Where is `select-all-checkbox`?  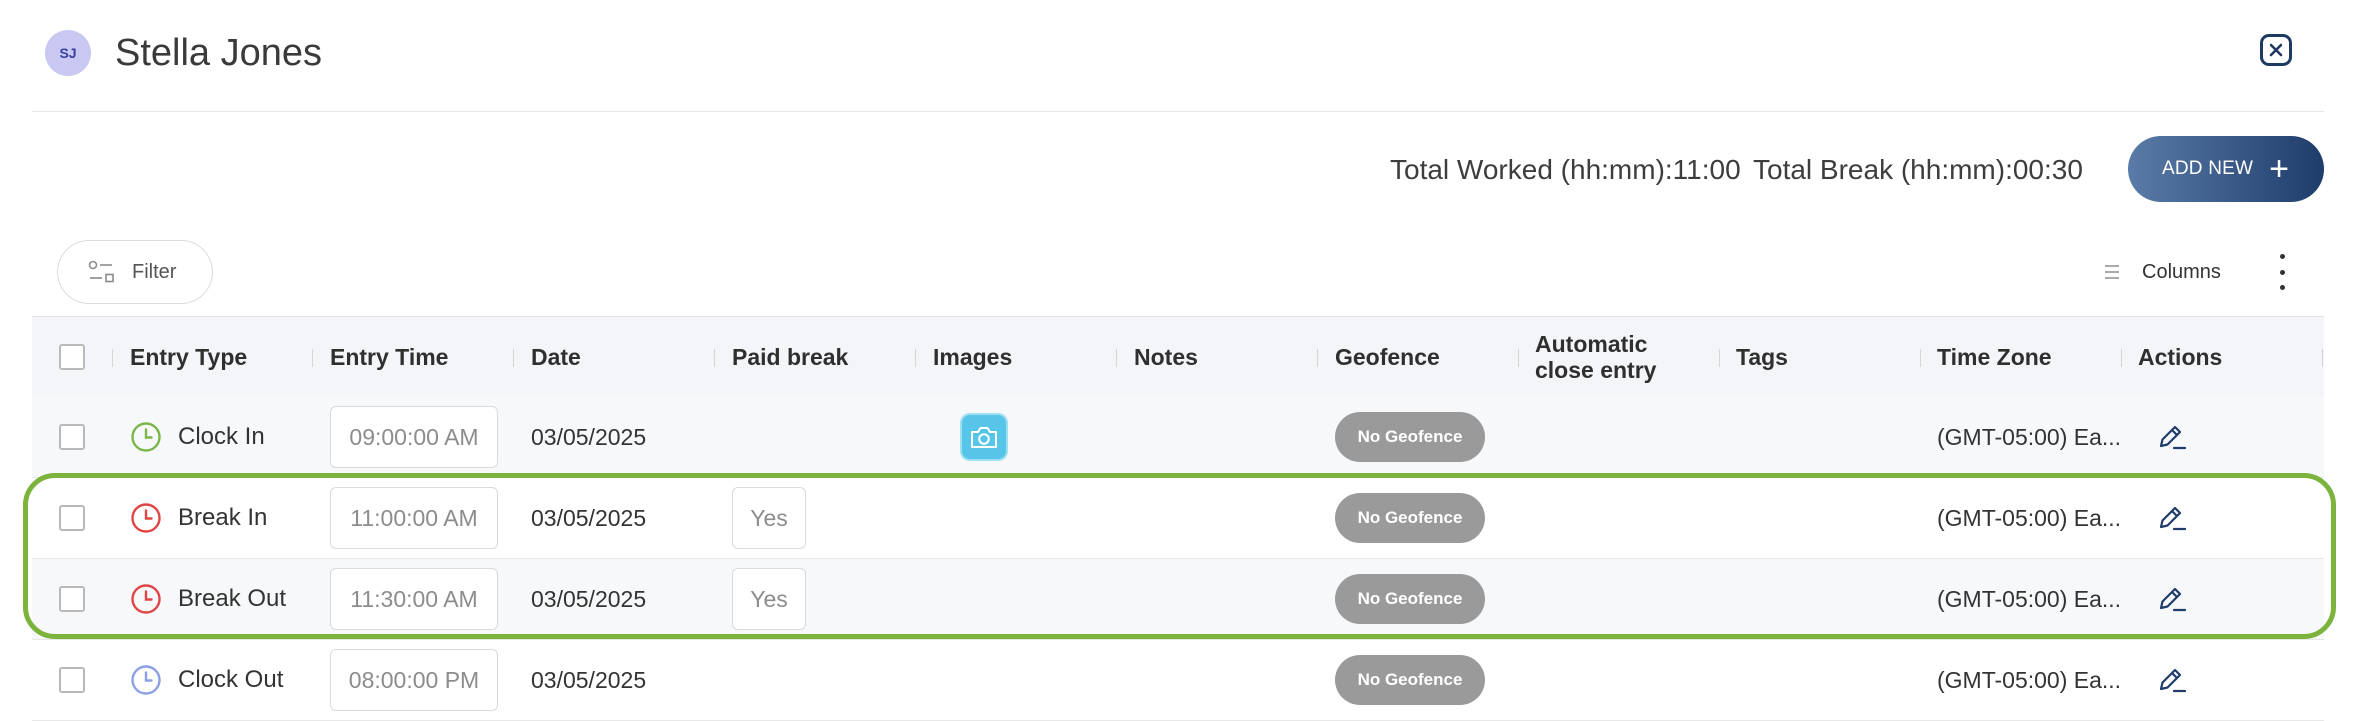
select-all-checkbox is located at coordinates (72, 357).